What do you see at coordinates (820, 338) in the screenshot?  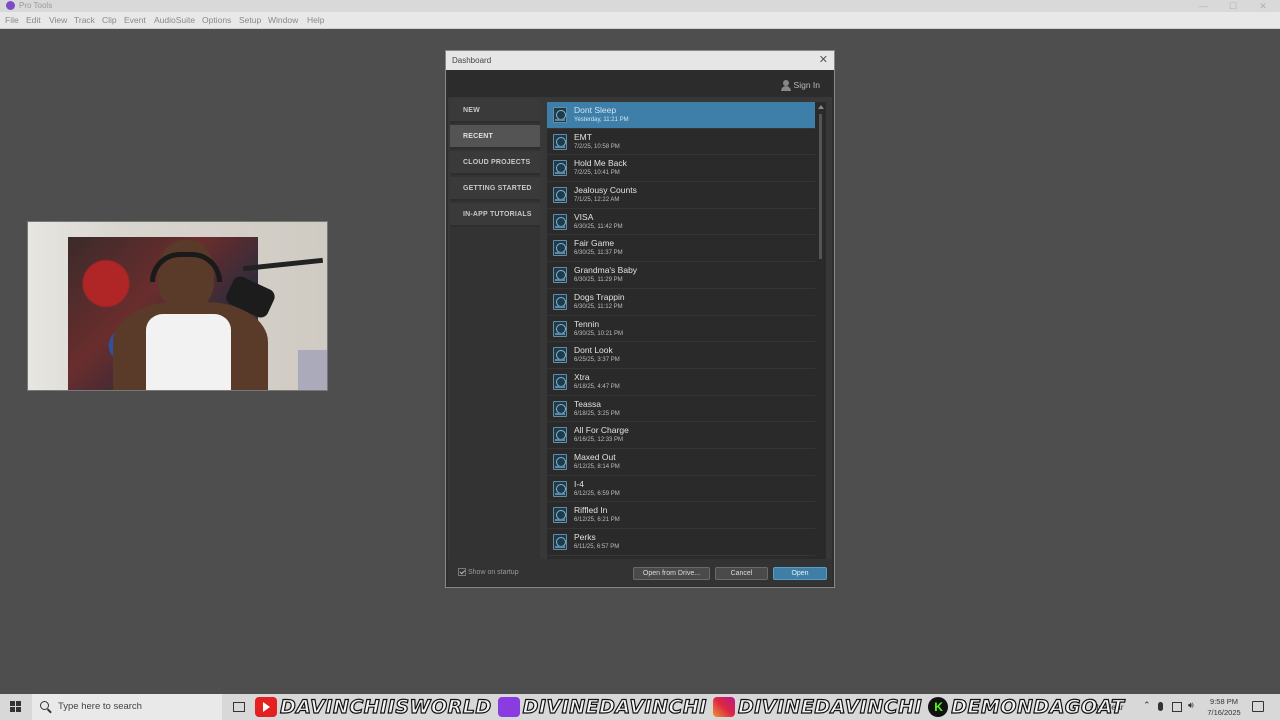 I see `list-scrollbar` at bounding box center [820, 338].